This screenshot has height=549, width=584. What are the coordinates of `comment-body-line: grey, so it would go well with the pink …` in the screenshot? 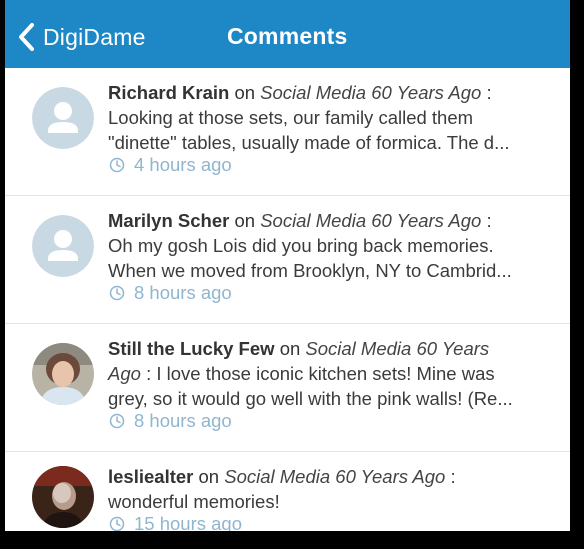 It's located at (310, 398).